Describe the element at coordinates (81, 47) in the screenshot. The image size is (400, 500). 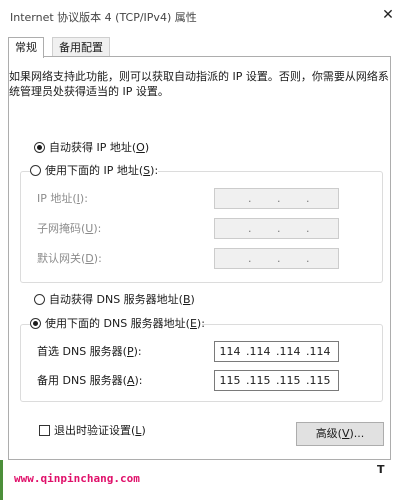
I see `tab-alternate-config: 备用配置` at that location.